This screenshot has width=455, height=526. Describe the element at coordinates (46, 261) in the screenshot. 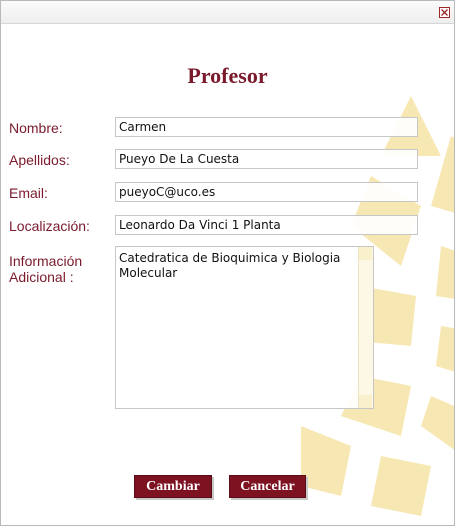

I see `informacion-label-line1: Información` at that location.